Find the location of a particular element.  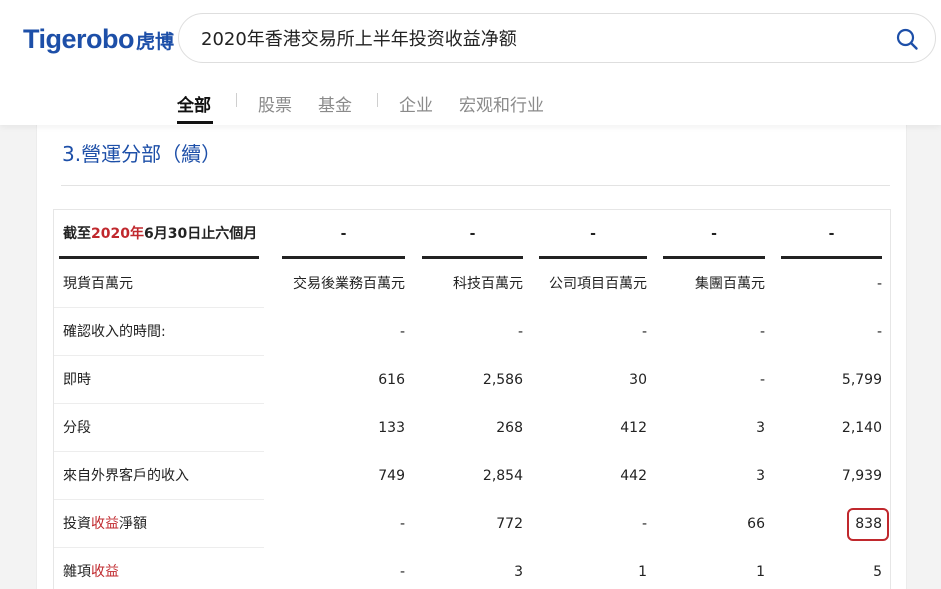

active-tab-indicator is located at coordinates (195, 122).